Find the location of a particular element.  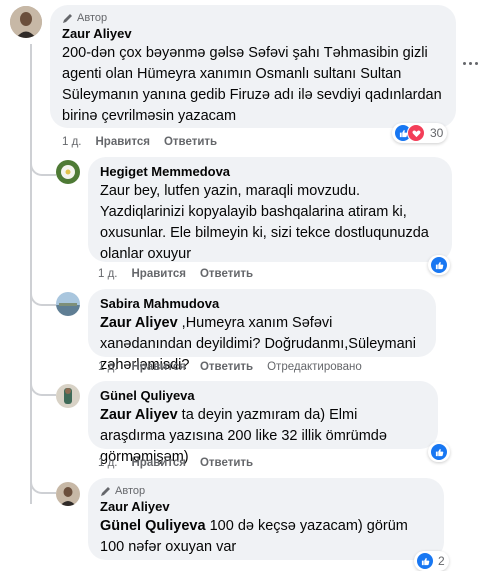

comment-author-name: Sabira Mahmudova is located at coordinates (262, 304).